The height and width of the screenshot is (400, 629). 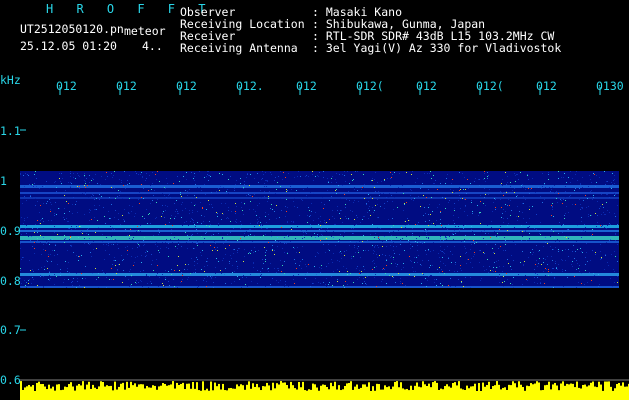 What do you see at coordinates (319, 231) in the screenshot?
I see `carrier-band` at bounding box center [319, 231].